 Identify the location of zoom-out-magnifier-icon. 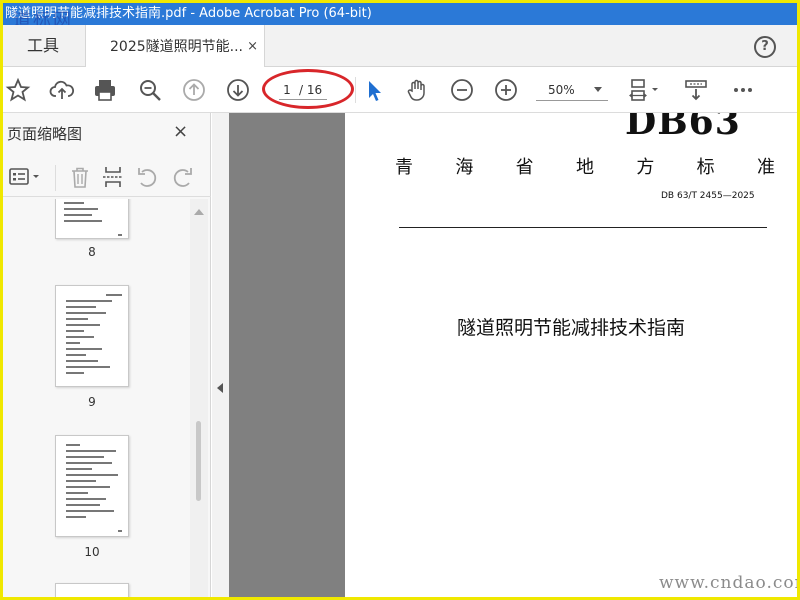
(150, 90).